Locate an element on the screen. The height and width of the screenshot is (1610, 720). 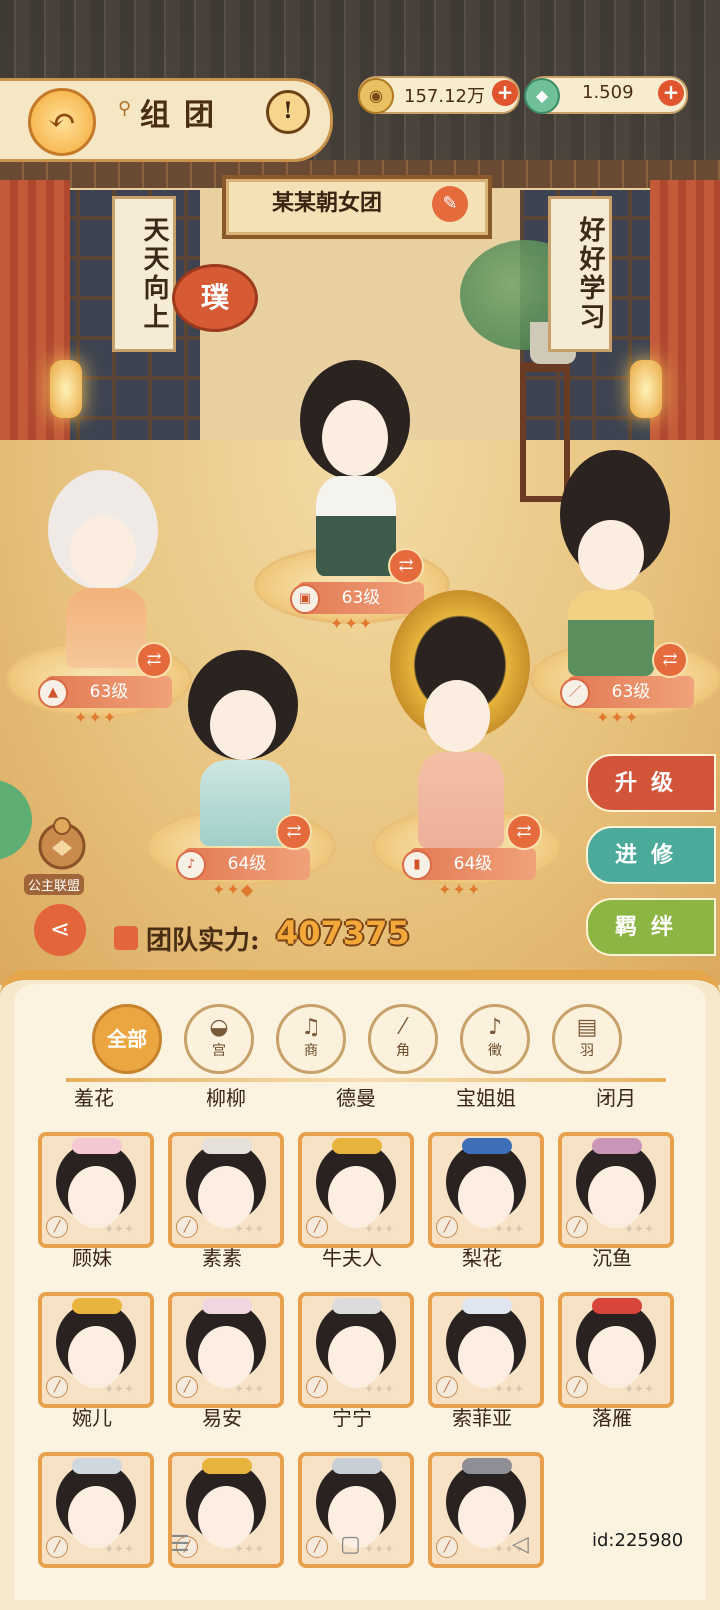
plant-stand is located at coordinates (545, 432).